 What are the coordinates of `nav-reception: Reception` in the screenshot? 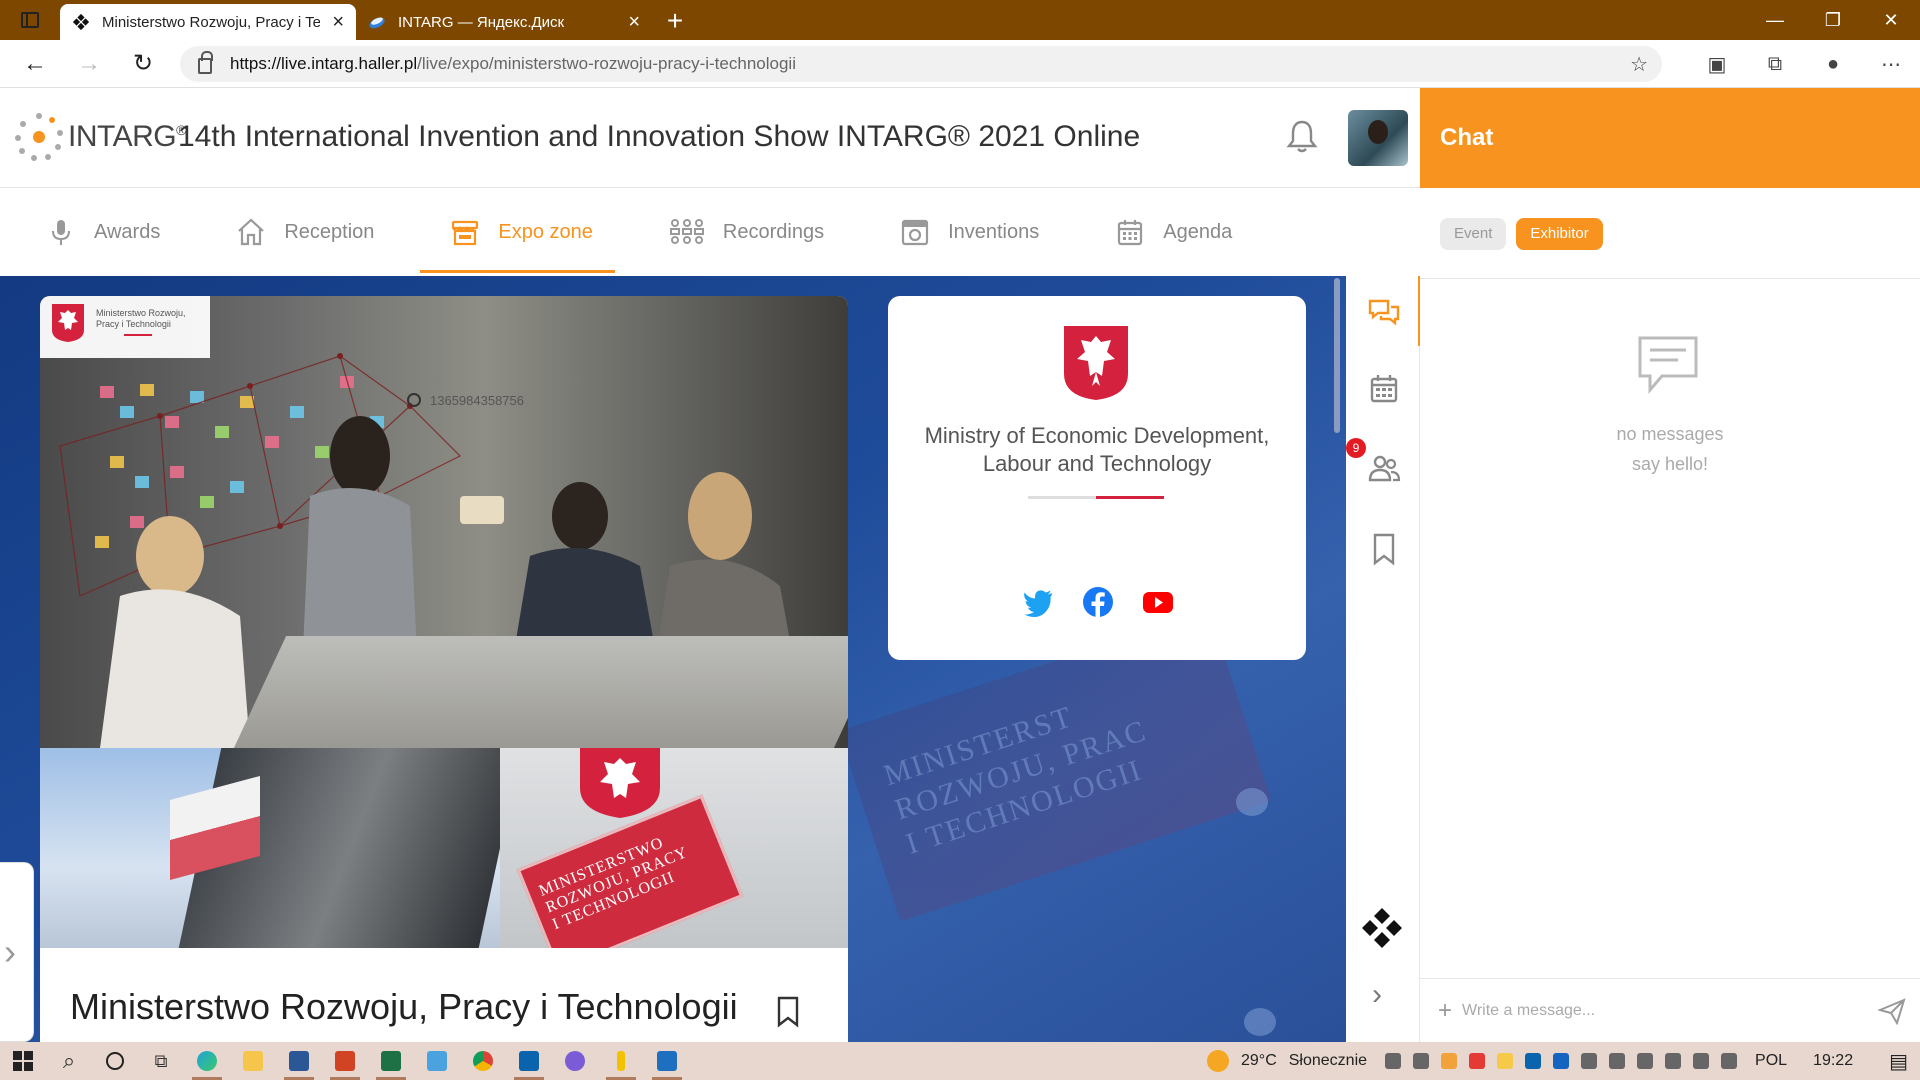 It's located at (297, 232).